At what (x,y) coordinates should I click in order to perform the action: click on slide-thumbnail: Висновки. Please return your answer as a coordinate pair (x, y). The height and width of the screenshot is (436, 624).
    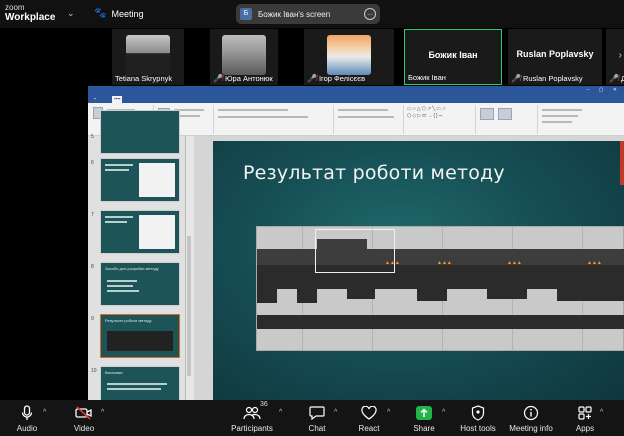
    Looking at the image, I should click on (140, 383).